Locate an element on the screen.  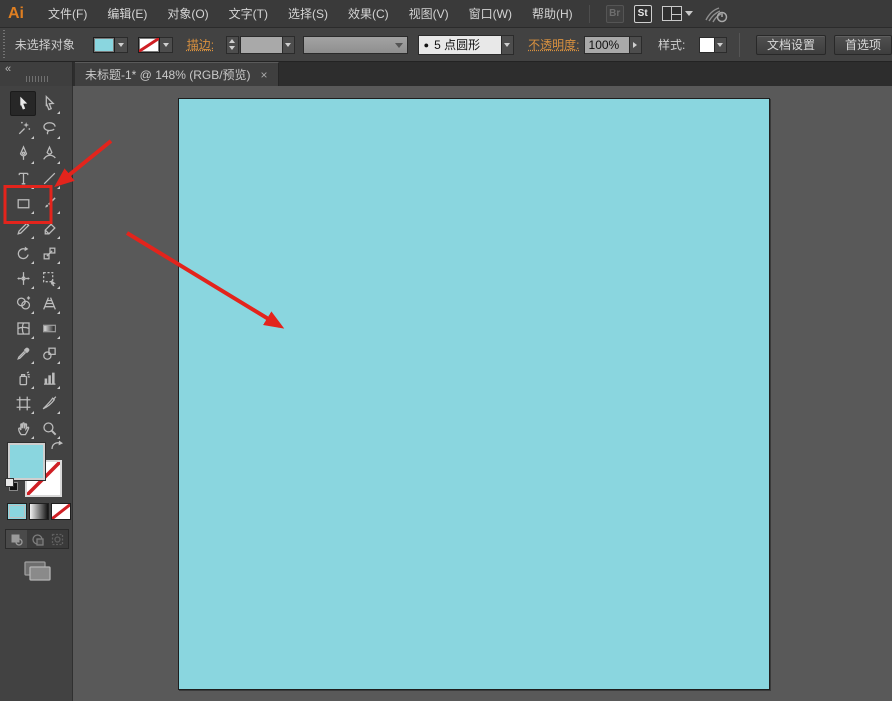
artboard-tool-button is located at coordinates (23, 403).